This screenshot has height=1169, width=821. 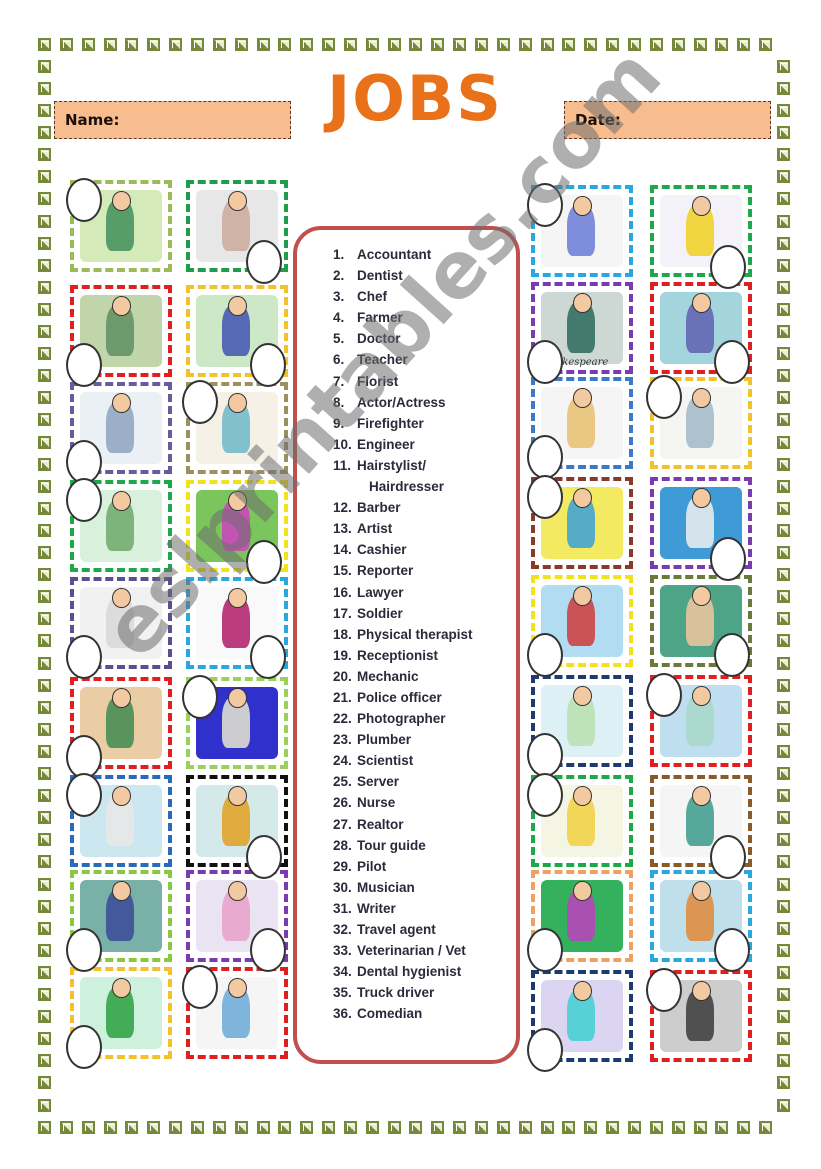 What do you see at coordinates (667, 120) in the screenshot?
I see `date-field: Date:` at bounding box center [667, 120].